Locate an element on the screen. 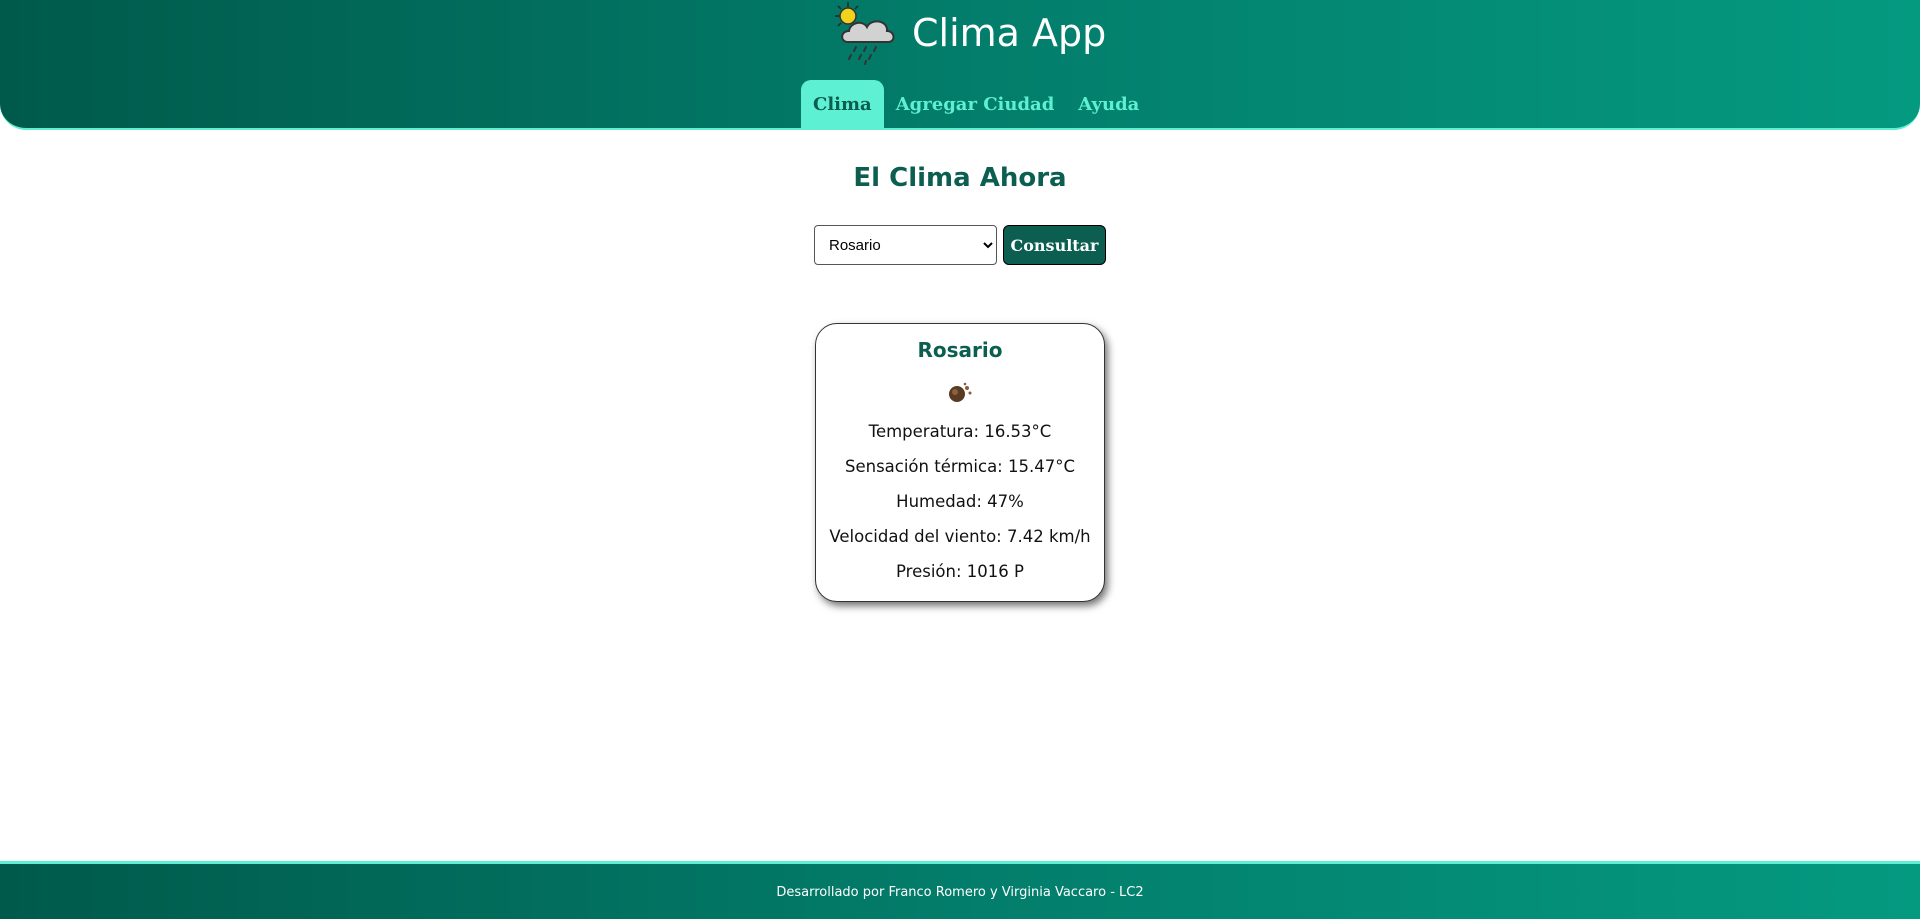  tab-agregar-ciudad: Agregar Ciudad is located at coordinates (975, 105).